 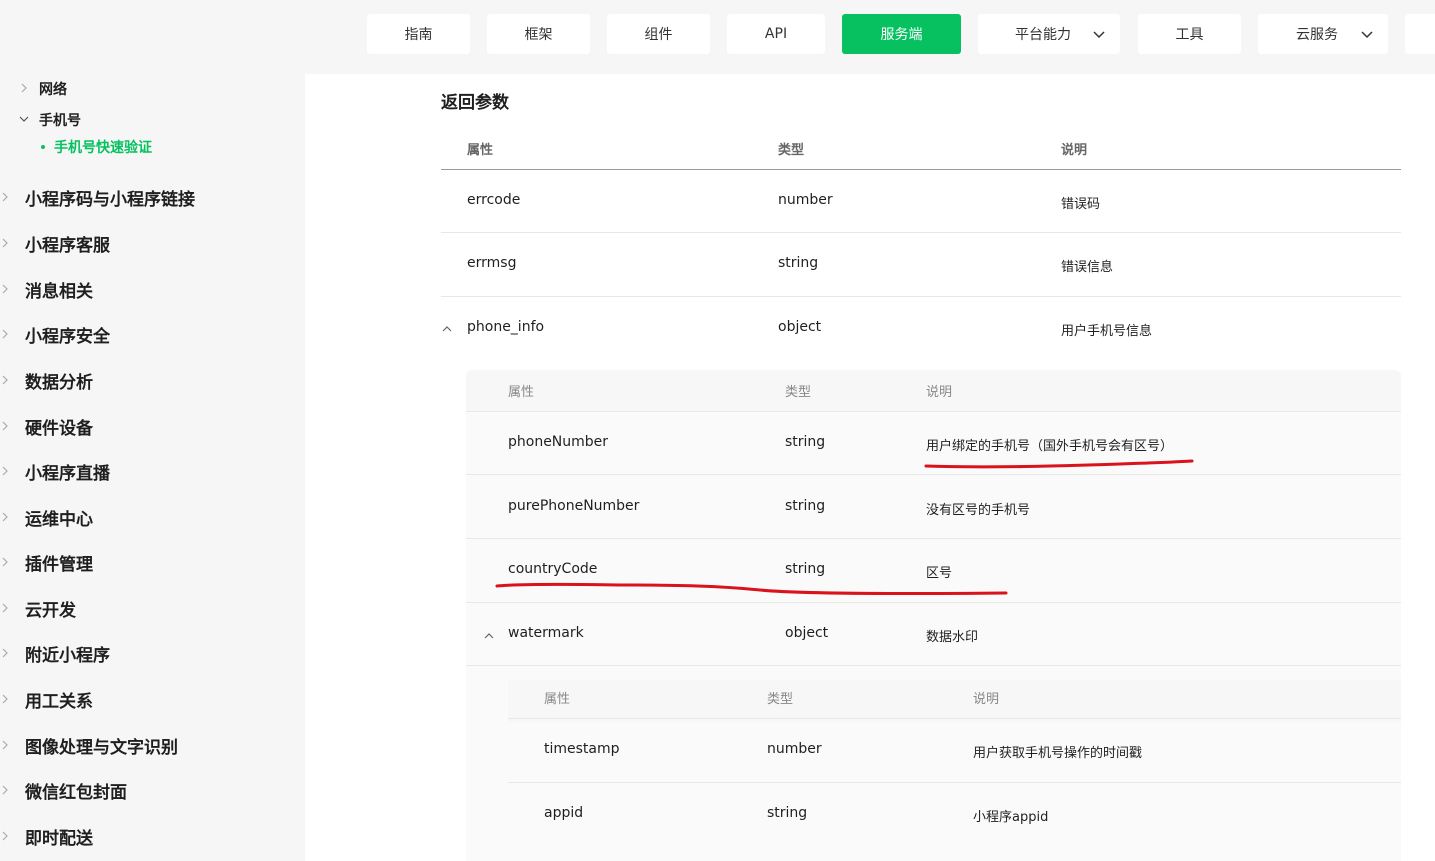 What do you see at coordinates (152, 517) in the screenshot?
I see `sidebar-category: 运维中心` at bounding box center [152, 517].